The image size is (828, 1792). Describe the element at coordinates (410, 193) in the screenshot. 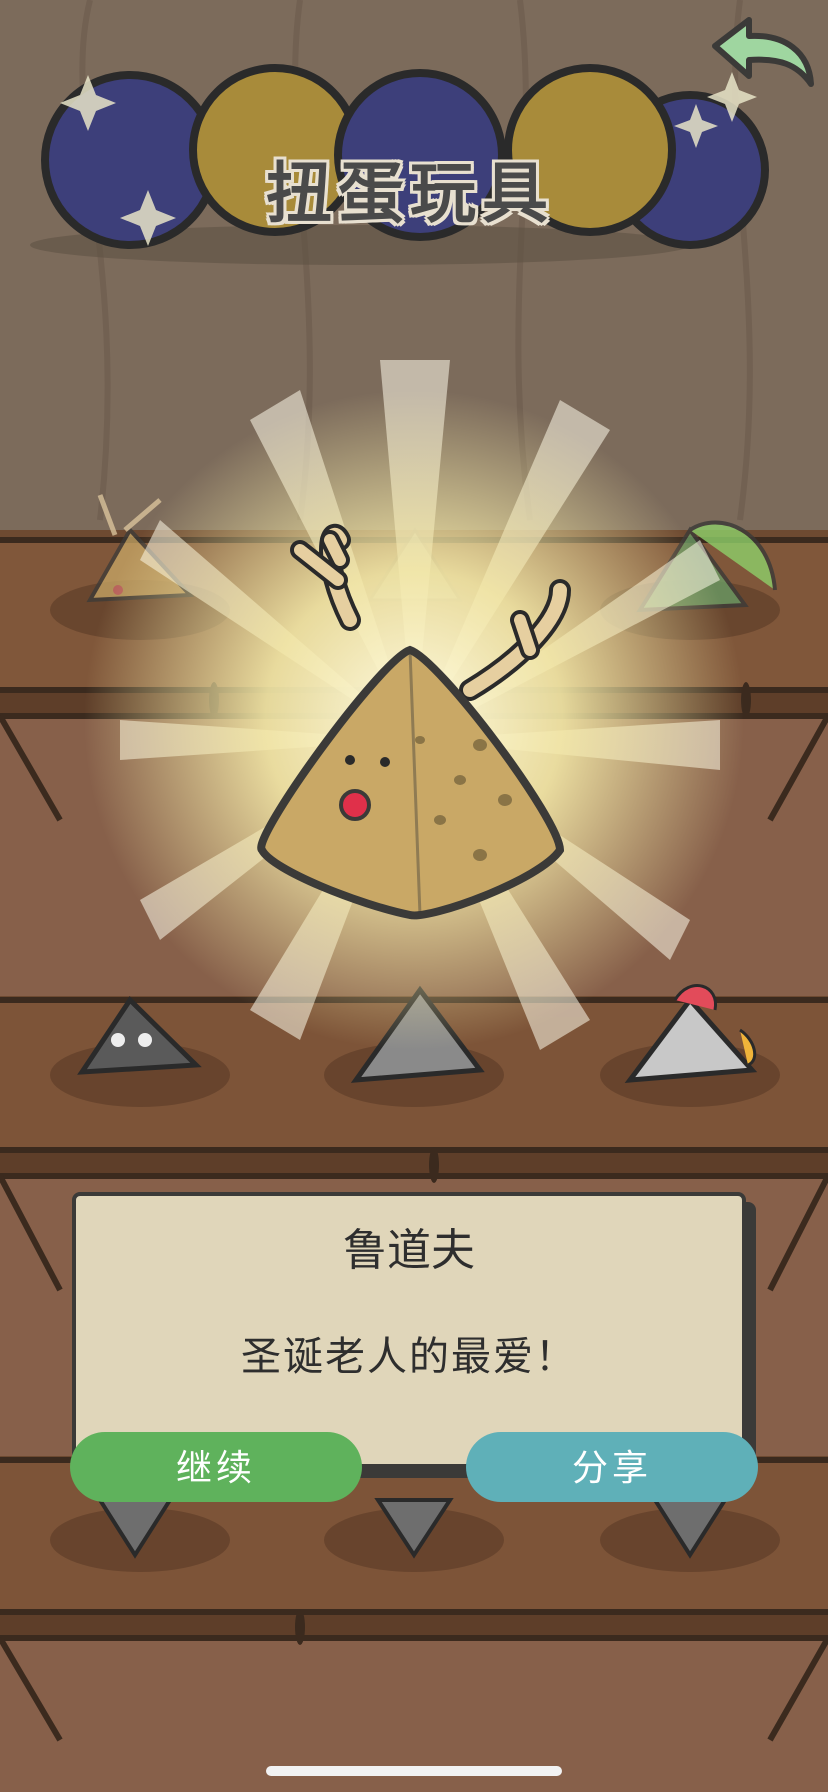

I see `page-title: 扭蛋玩具` at that location.